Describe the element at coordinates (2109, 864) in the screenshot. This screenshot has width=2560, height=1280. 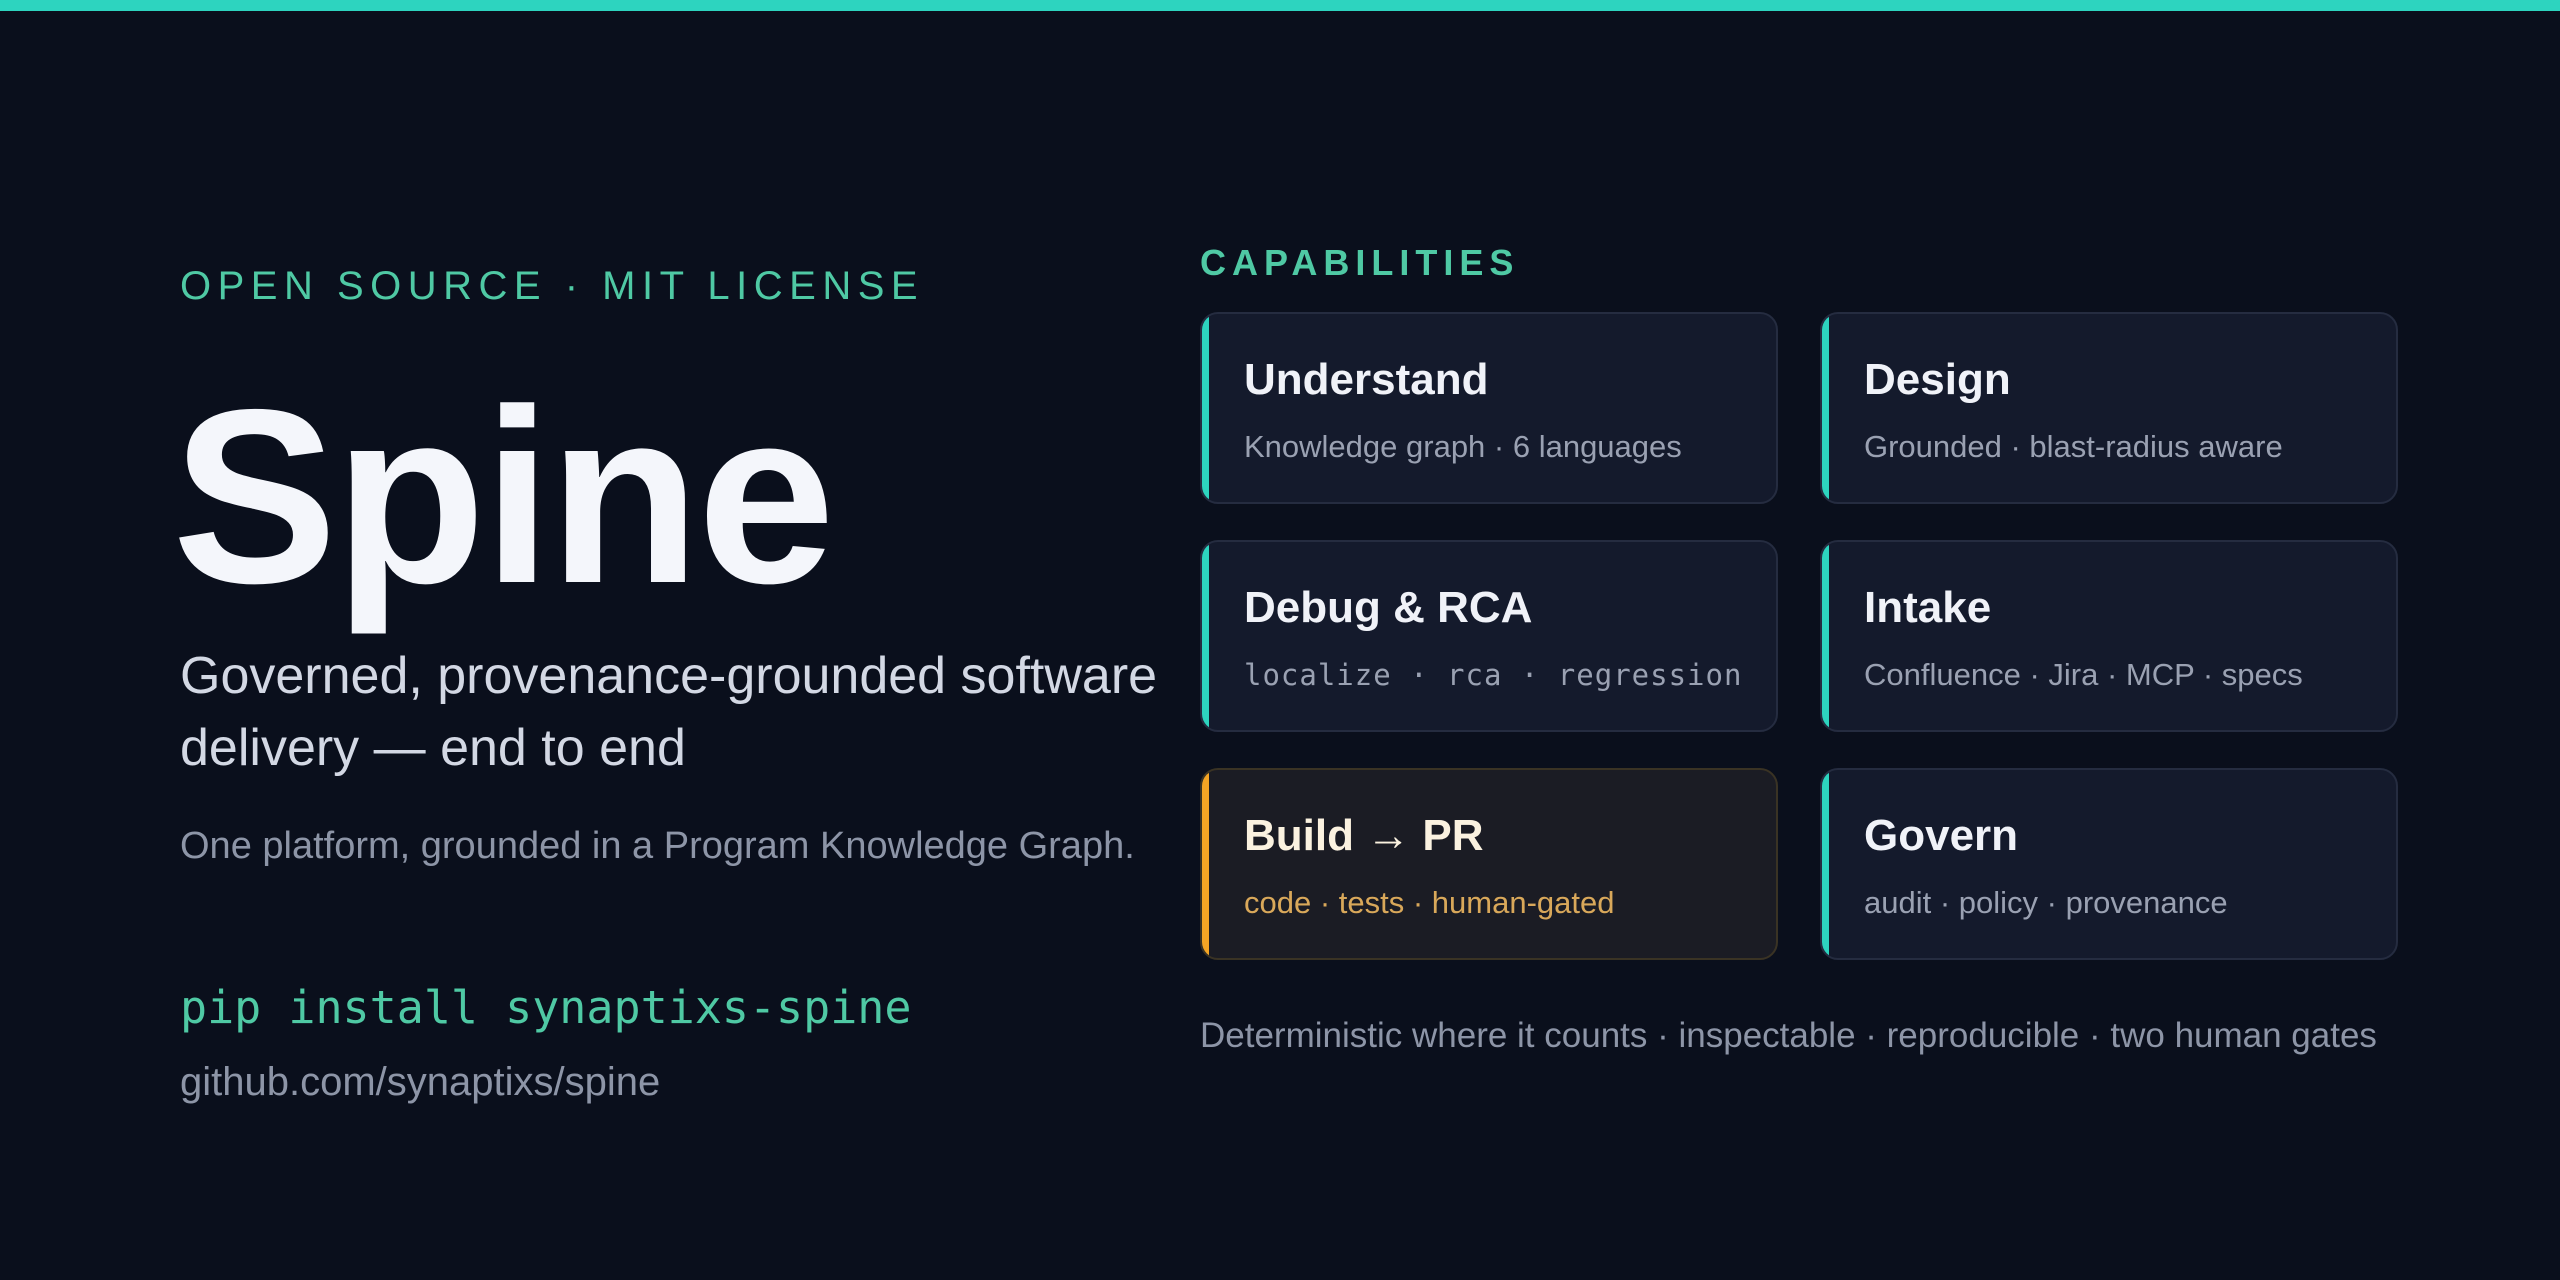
I see `capability-card-govern: Govern audit · policy · provenance` at that location.